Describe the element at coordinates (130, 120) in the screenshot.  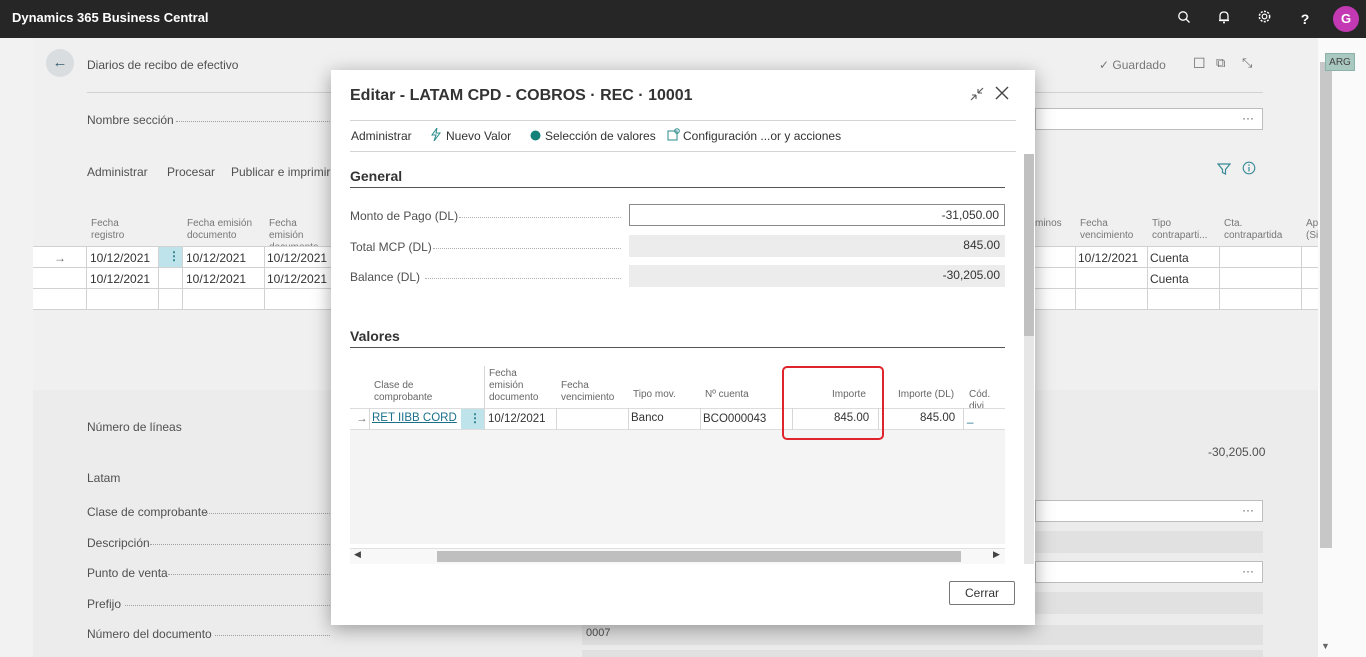
I see `section-name-label: Nombre sección` at that location.